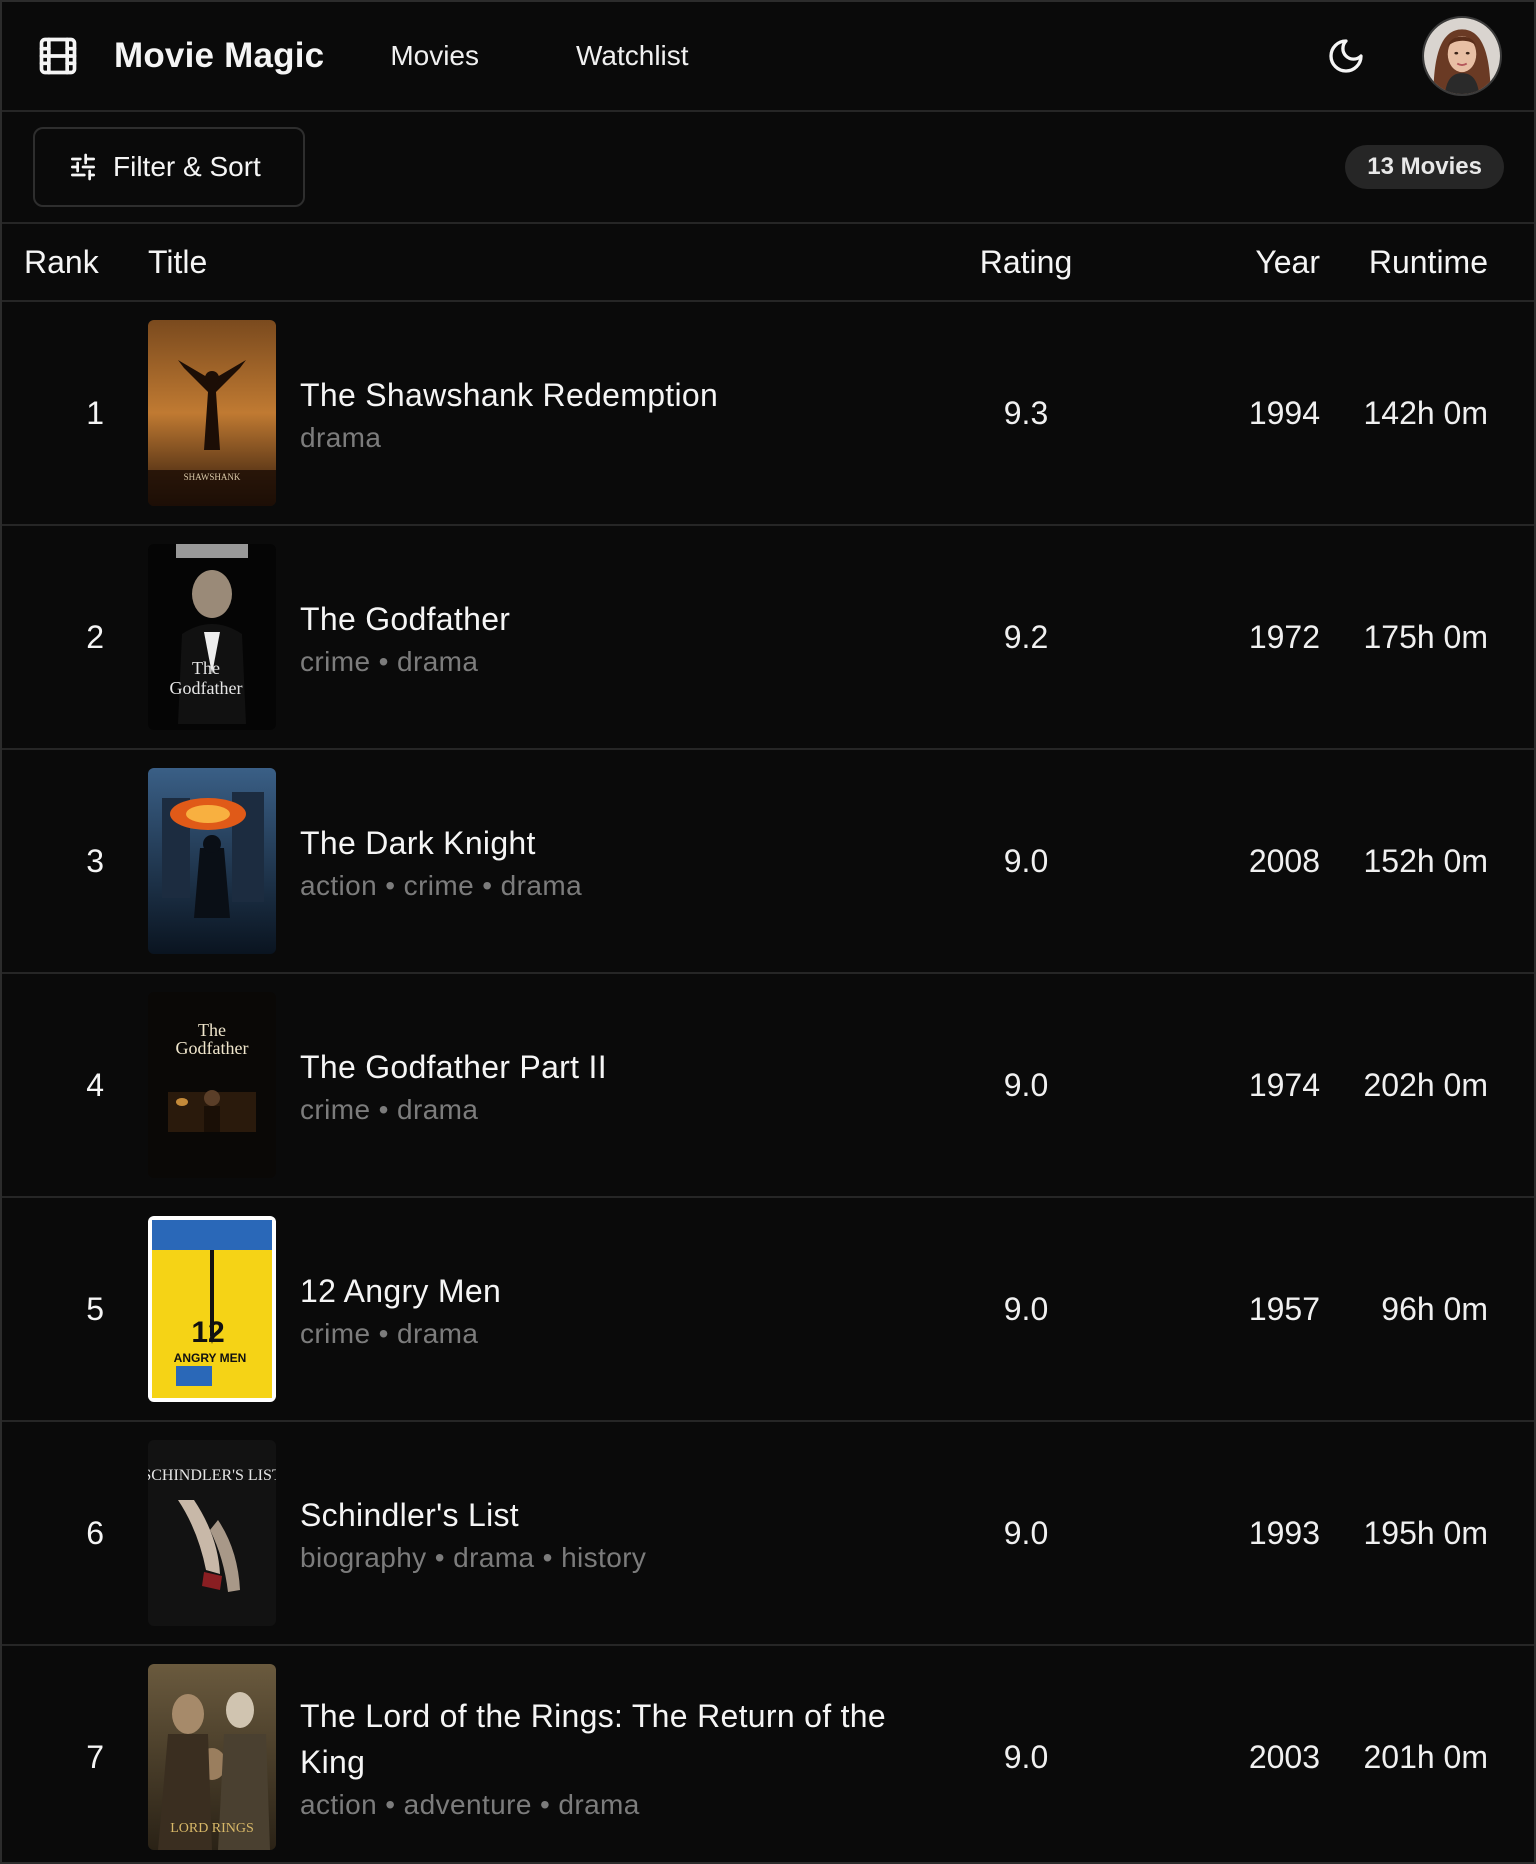 The image size is (1536, 1864). What do you see at coordinates (95, 412) in the screenshot?
I see `rank-cell: 1` at bounding box center [95, 412].